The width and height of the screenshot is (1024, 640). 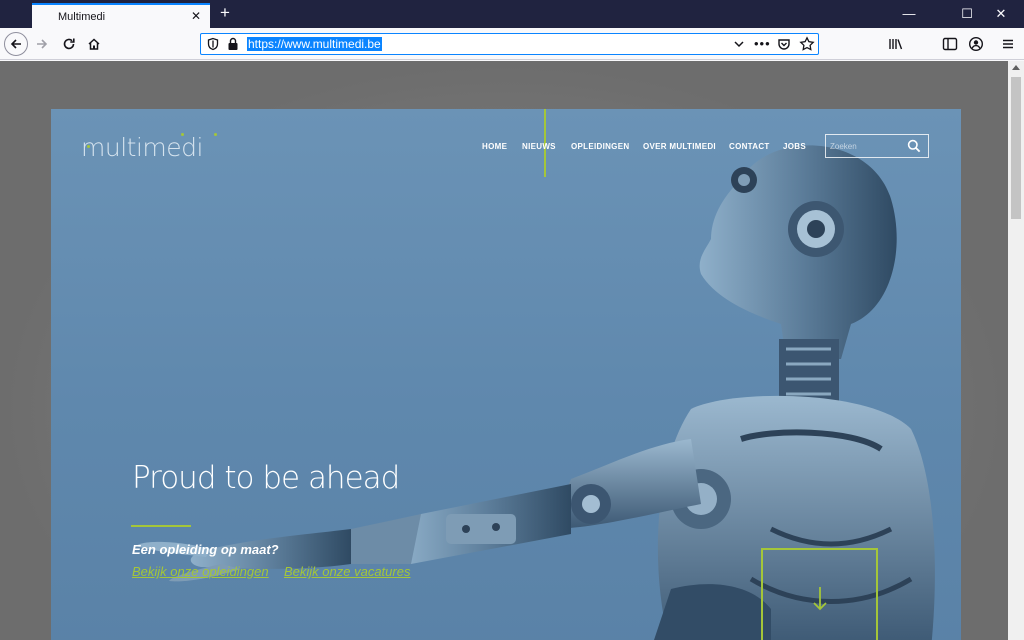 I want to click on scroll-down-button, so click(x=819, y=594).